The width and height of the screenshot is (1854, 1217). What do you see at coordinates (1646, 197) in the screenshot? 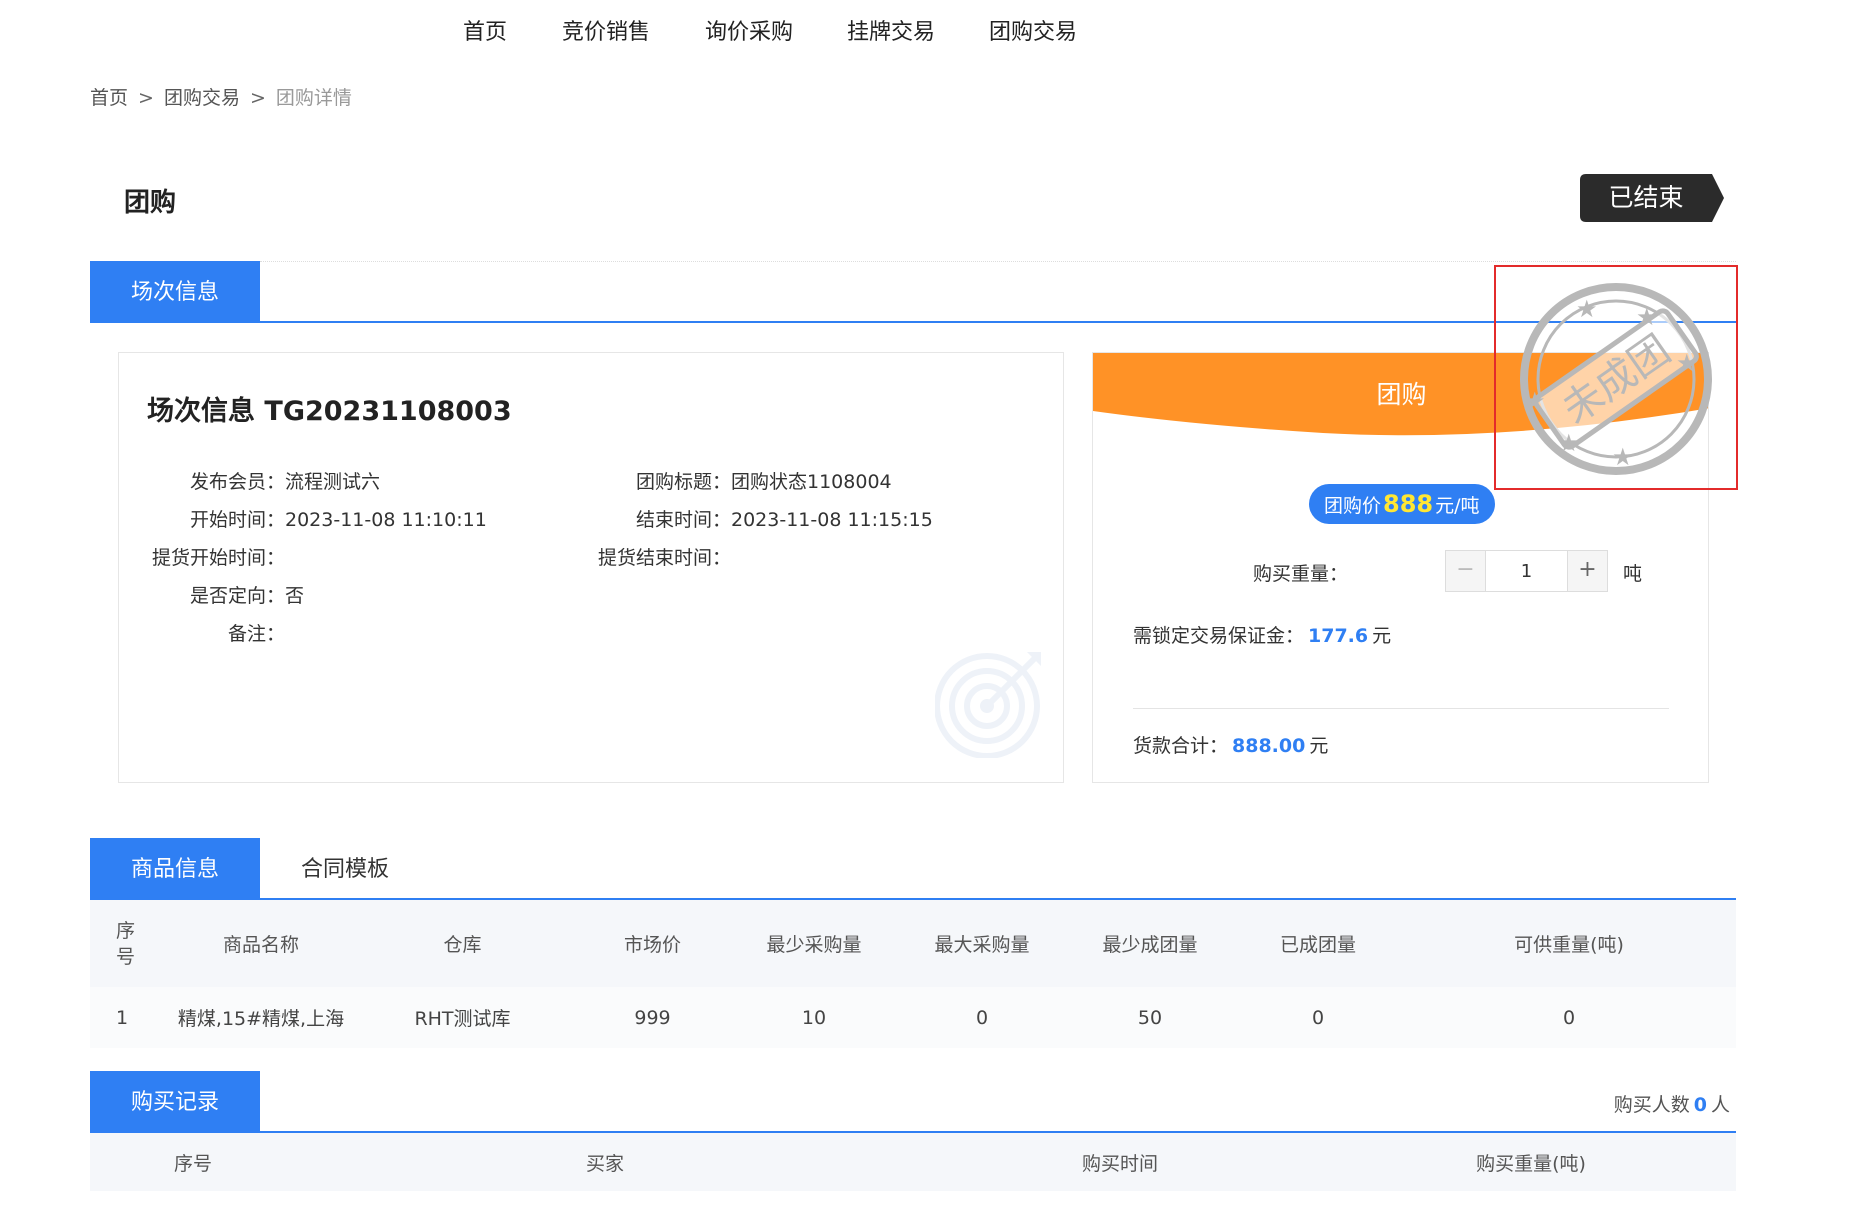
I see `status-text: 已结束` at bounding box center [1646, 197].